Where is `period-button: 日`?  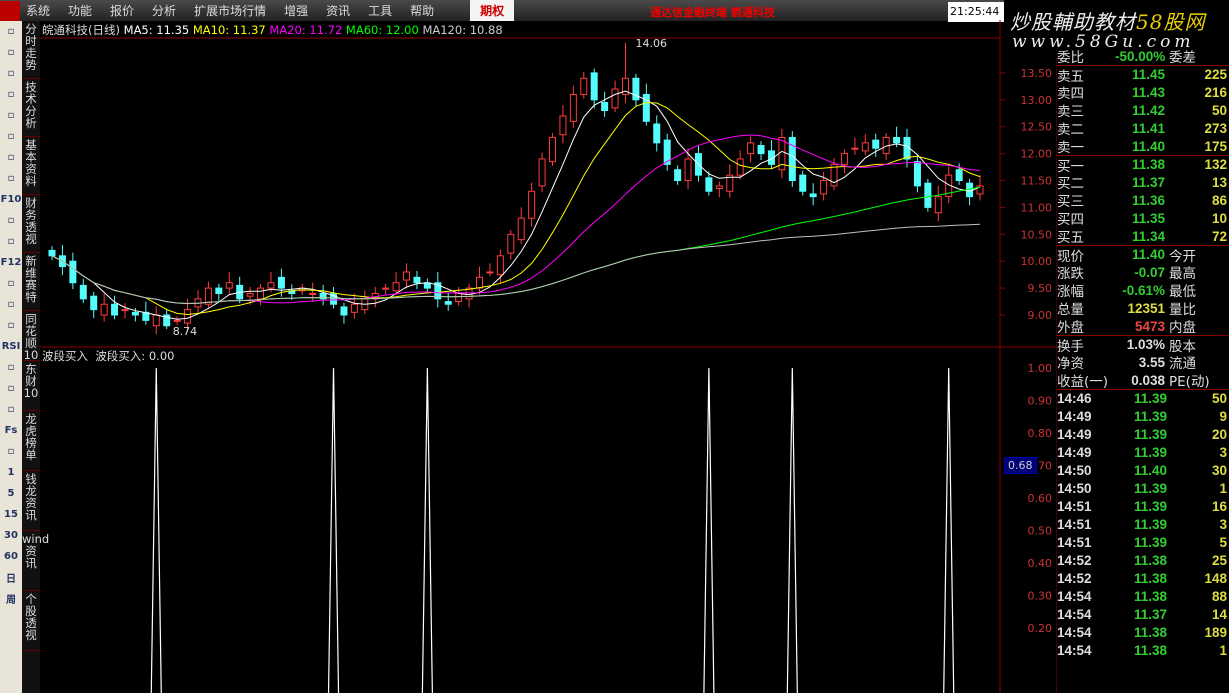 period-button: 日 is located at coordinates (11, 577).